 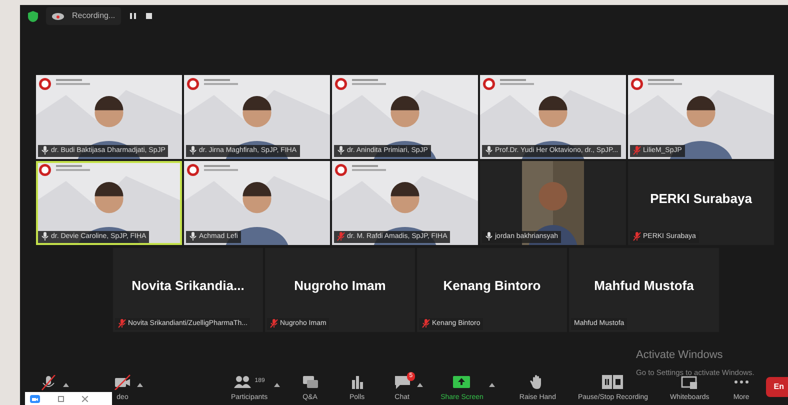 What do you see at coordinates (122, 382) in the screenshot?
I see `video-off-icon` at bounding box center [122, 382].